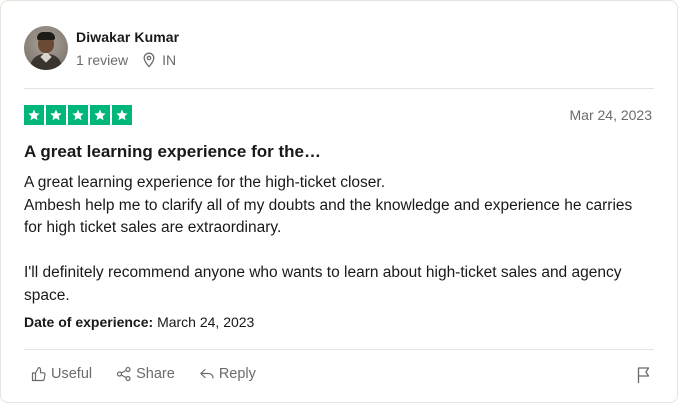  What do you see at coordinates (237, 374) in the screenshot?
I see `reply-label: Reply` at bounding box center [237, 374].